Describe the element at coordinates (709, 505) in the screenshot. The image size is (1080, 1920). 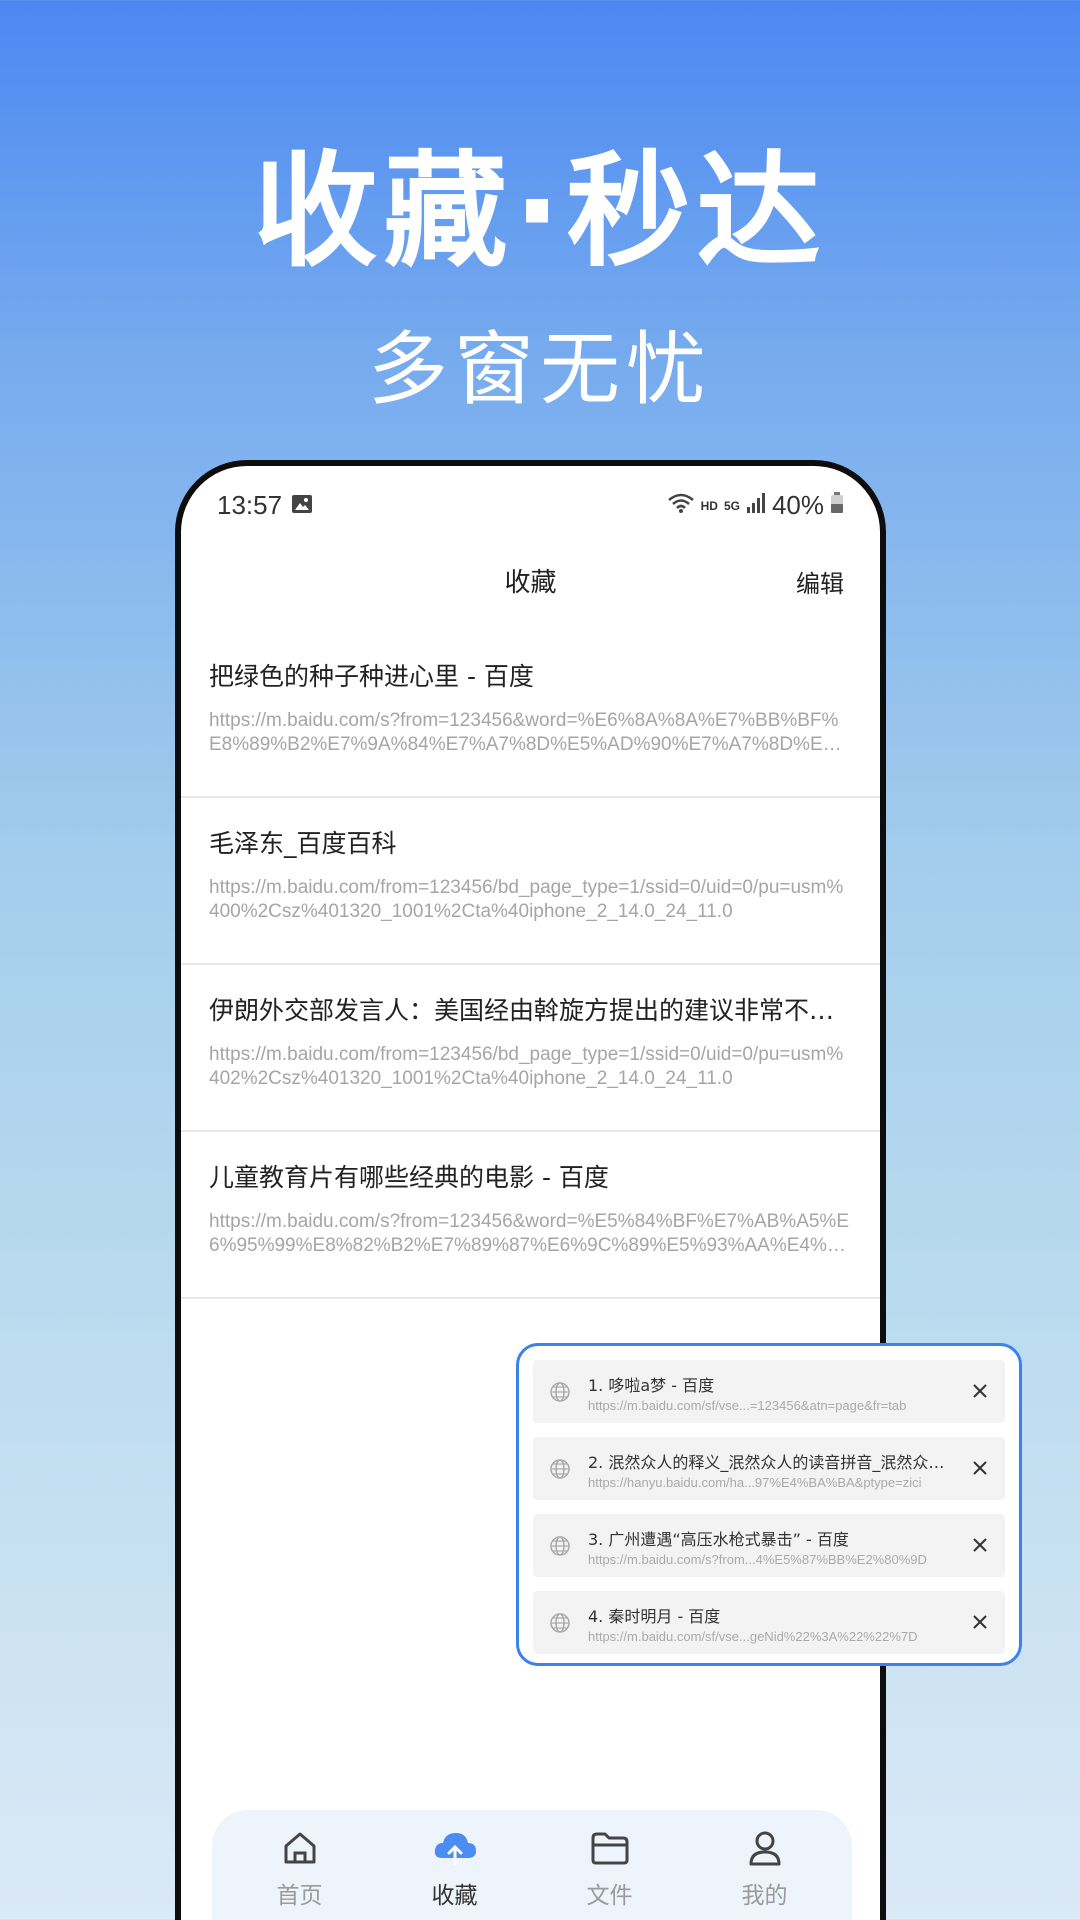
I see `hd-label: HD` at that location.